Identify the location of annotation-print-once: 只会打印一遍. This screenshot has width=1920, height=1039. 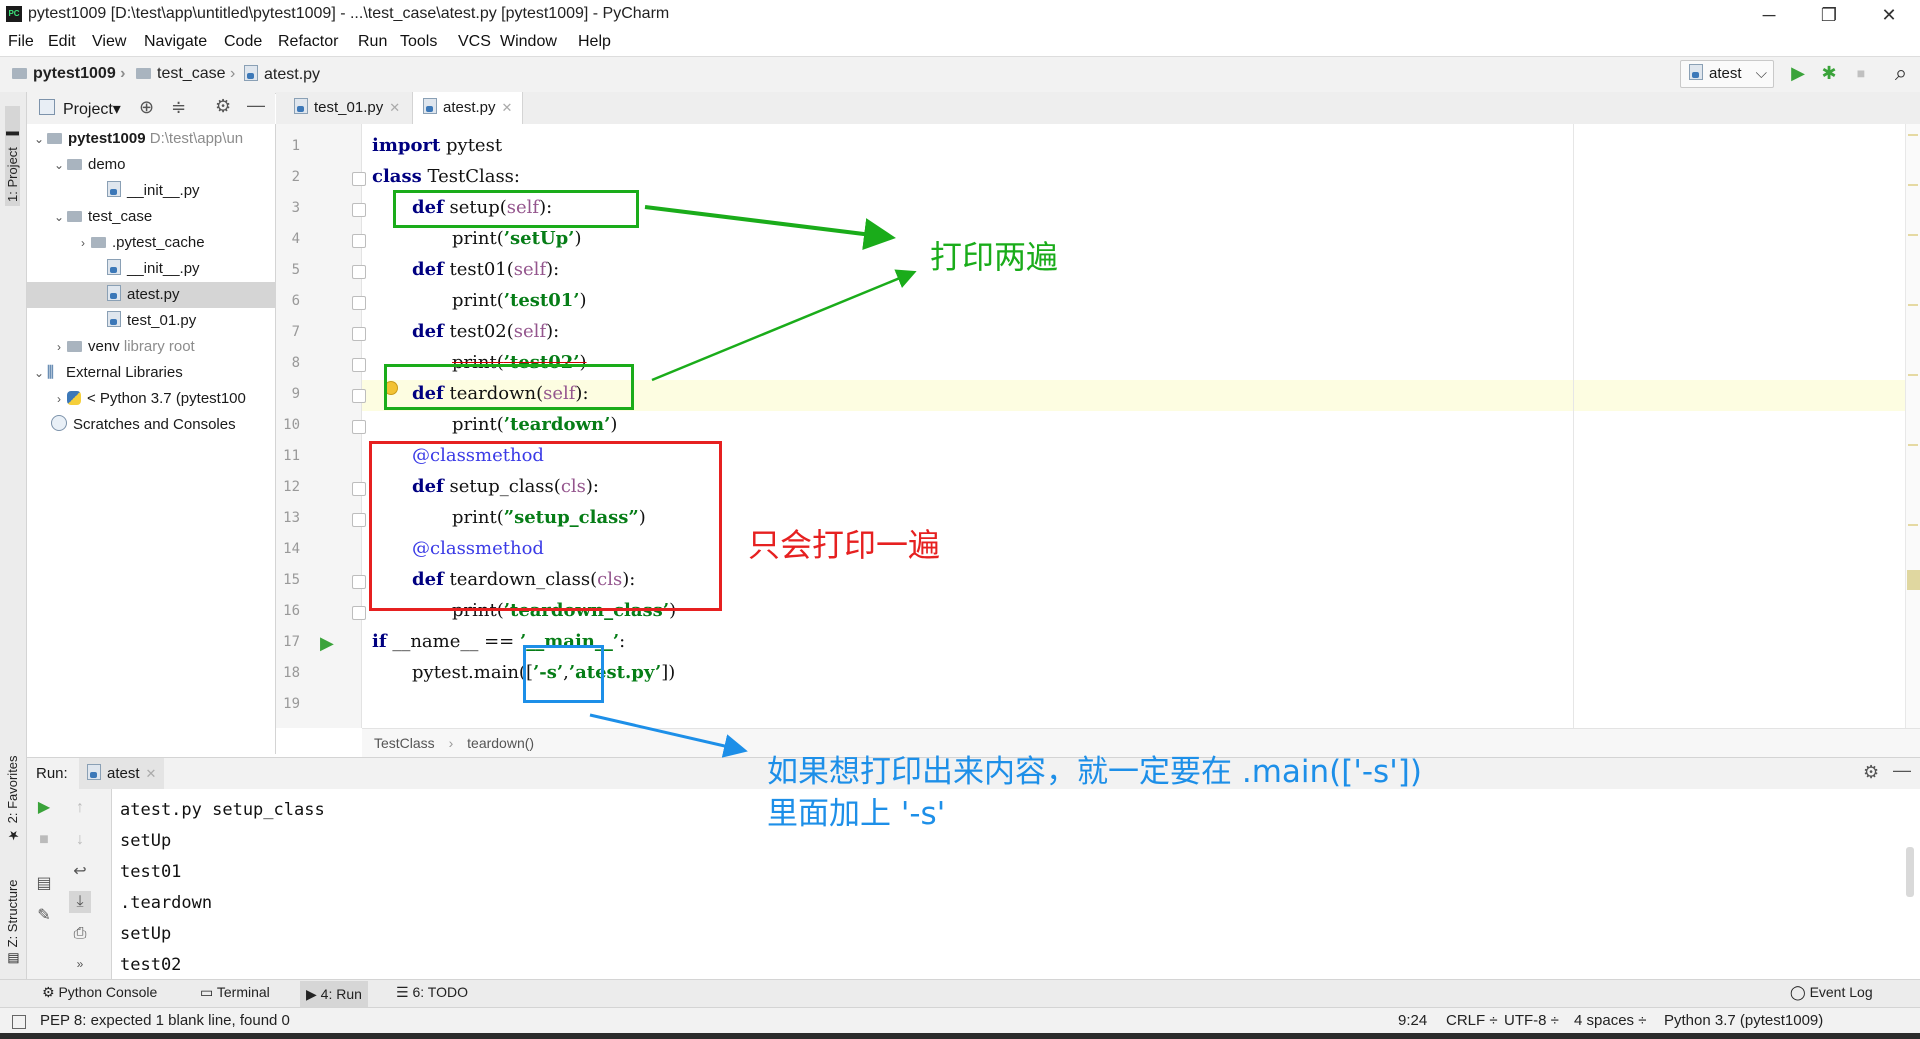
(844, 545).